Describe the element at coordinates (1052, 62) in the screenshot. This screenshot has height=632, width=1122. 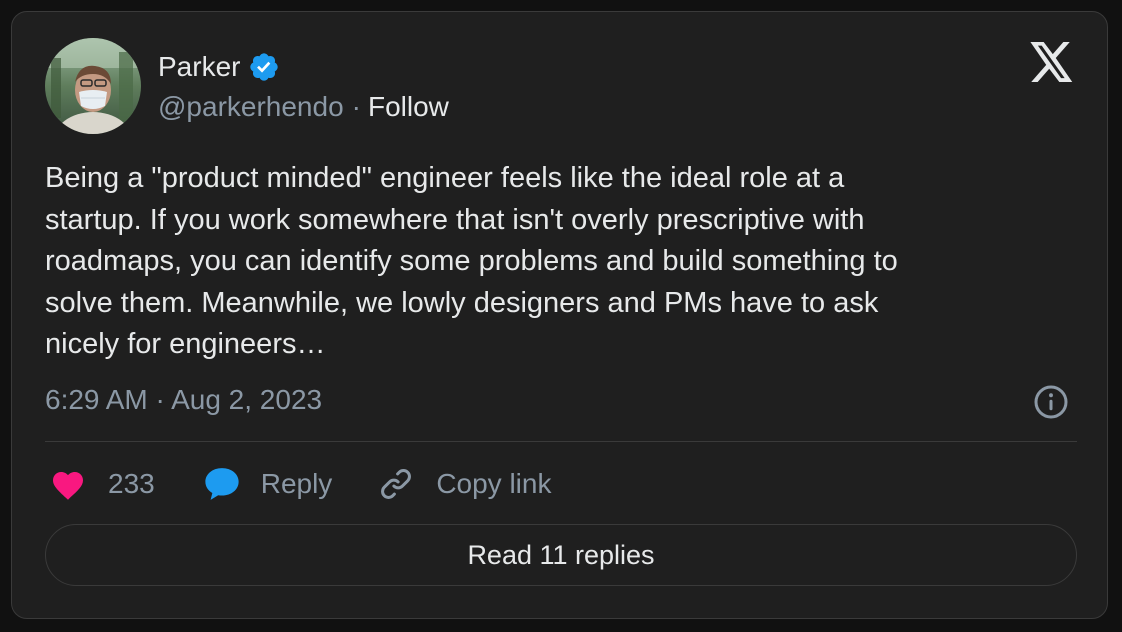
I see `x-logo-icon` at that location.